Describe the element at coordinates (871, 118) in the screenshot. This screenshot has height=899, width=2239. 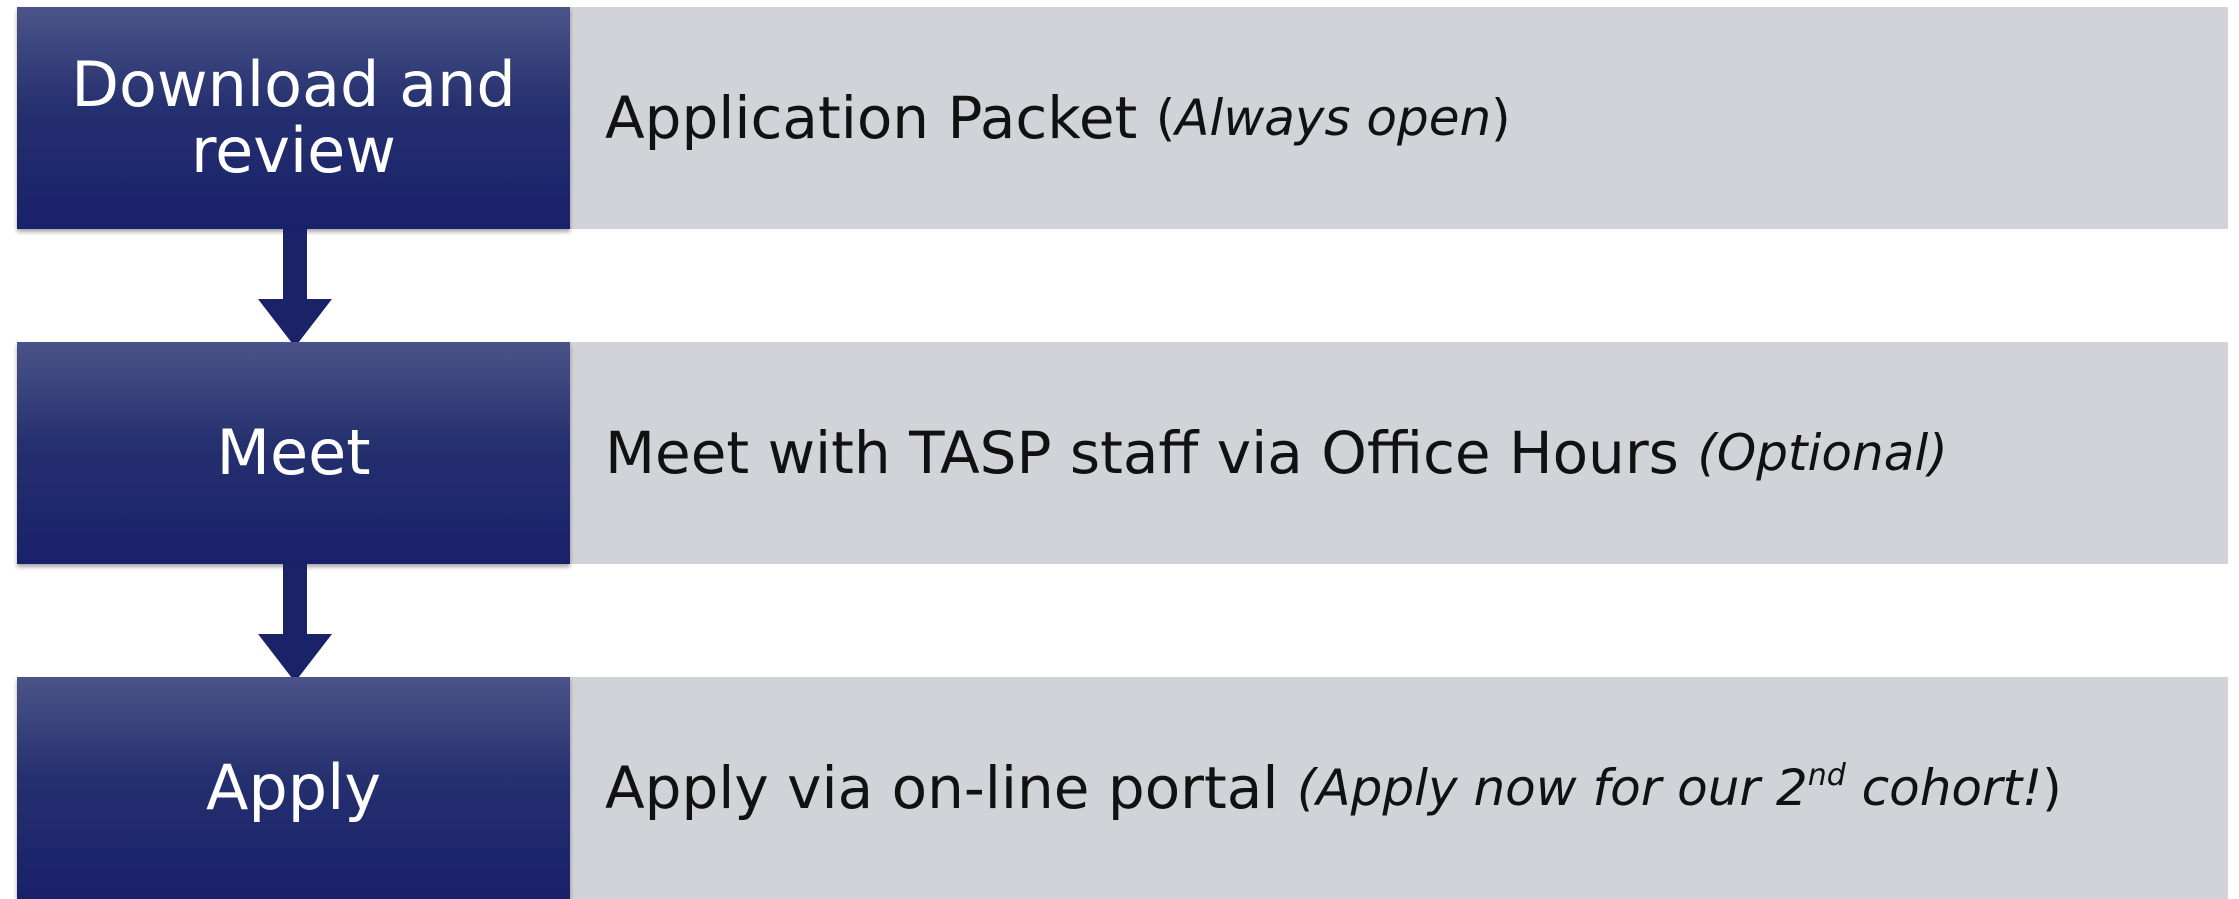
I see `step-description-text: Application Packet` at that location.